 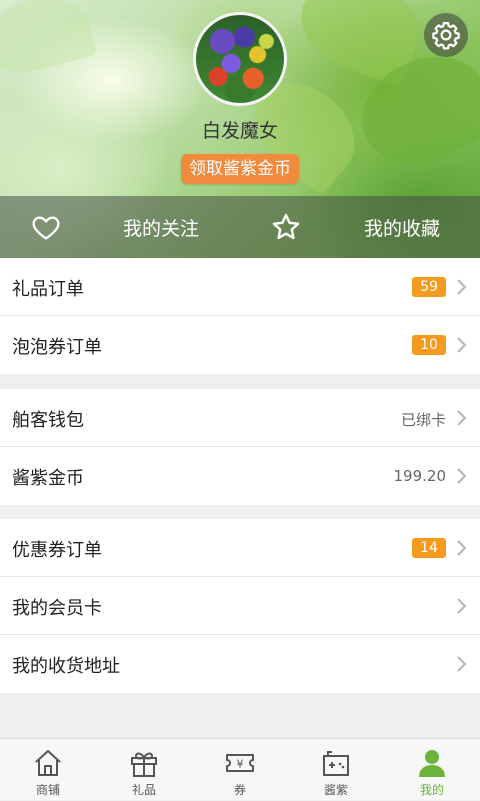 I want to click on row-title: 酱紫金币, so click(x=48, y=478).